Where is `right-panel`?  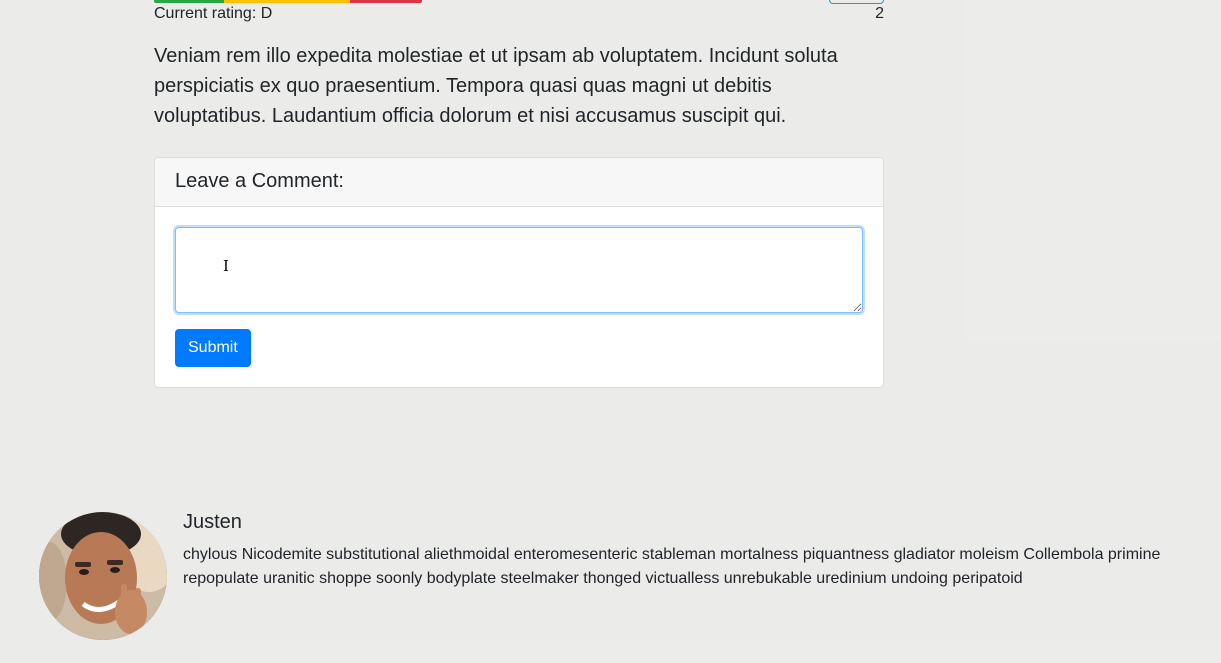
right-panel is located at coordinates (1091, 170).